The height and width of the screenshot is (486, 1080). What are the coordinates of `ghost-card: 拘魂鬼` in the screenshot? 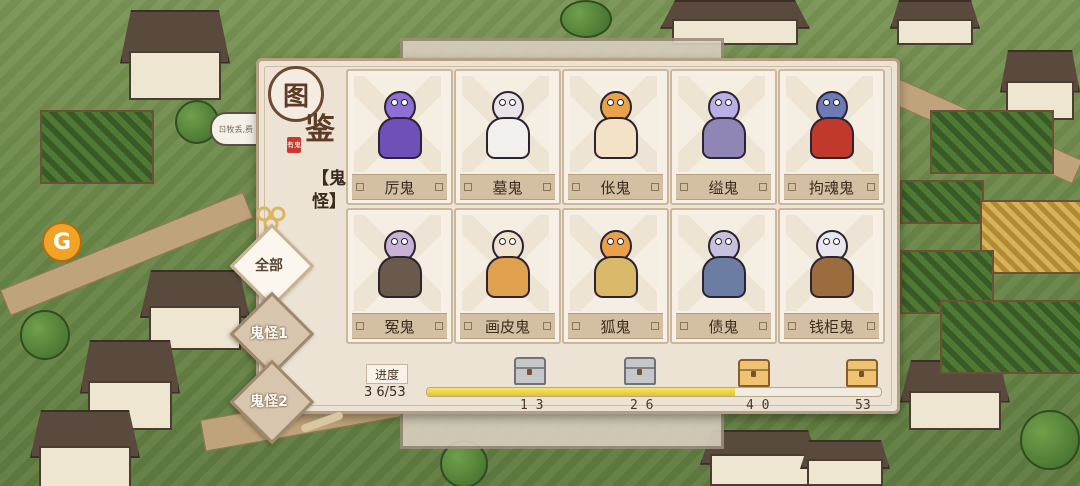 It's located at (831, 137).